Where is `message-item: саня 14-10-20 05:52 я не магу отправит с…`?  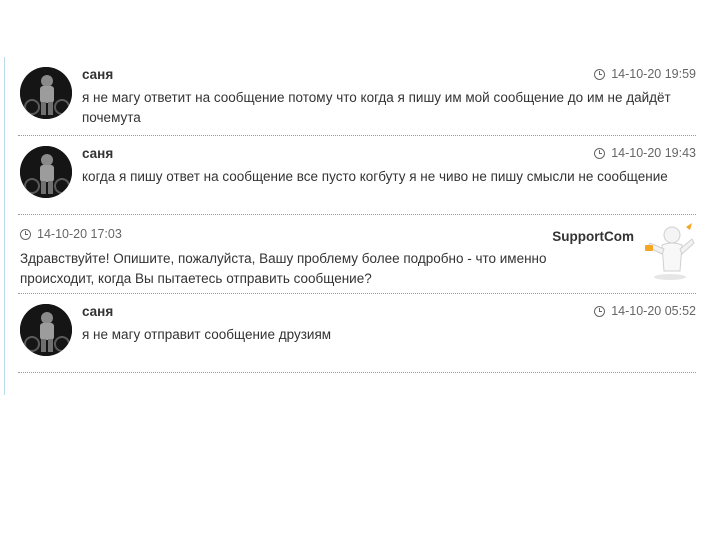 message-item: саня 14-10-20 05:52 я не магу отправит с… is located at coordinates (357, 333).